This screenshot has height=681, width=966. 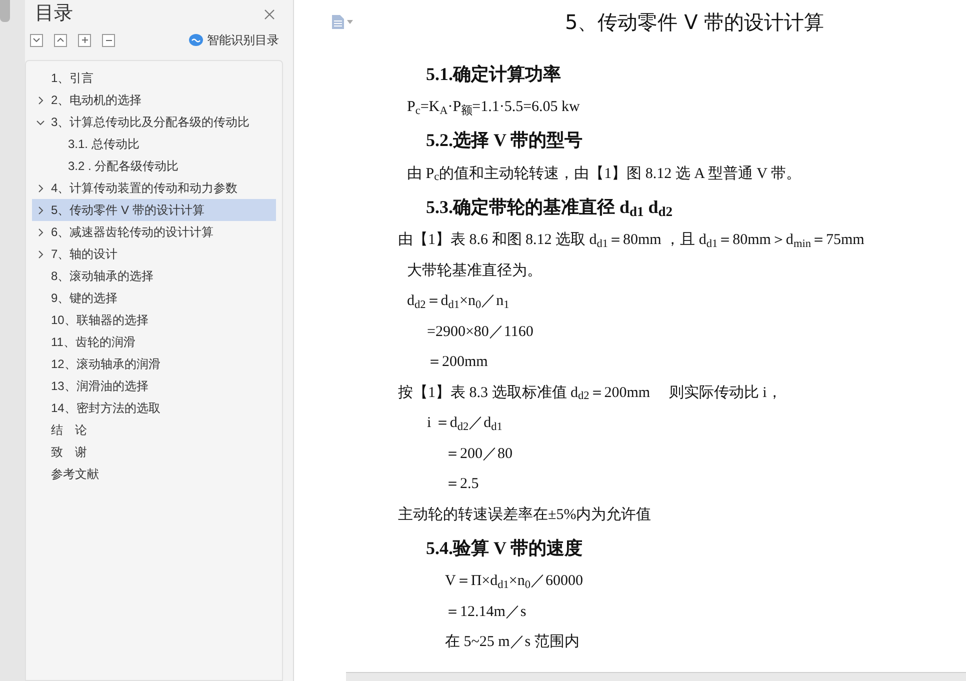 I want to click on toc-item: 3、计算总传动比及分配各级的传动比, so click(x=154, y=122).